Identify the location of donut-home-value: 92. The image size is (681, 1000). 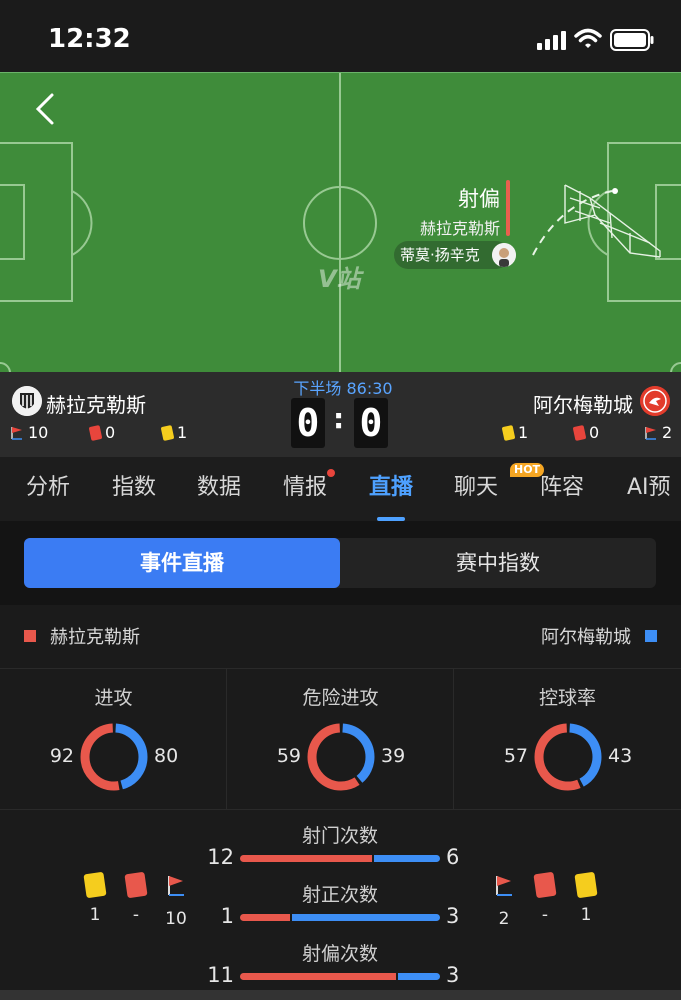
(61, 756).